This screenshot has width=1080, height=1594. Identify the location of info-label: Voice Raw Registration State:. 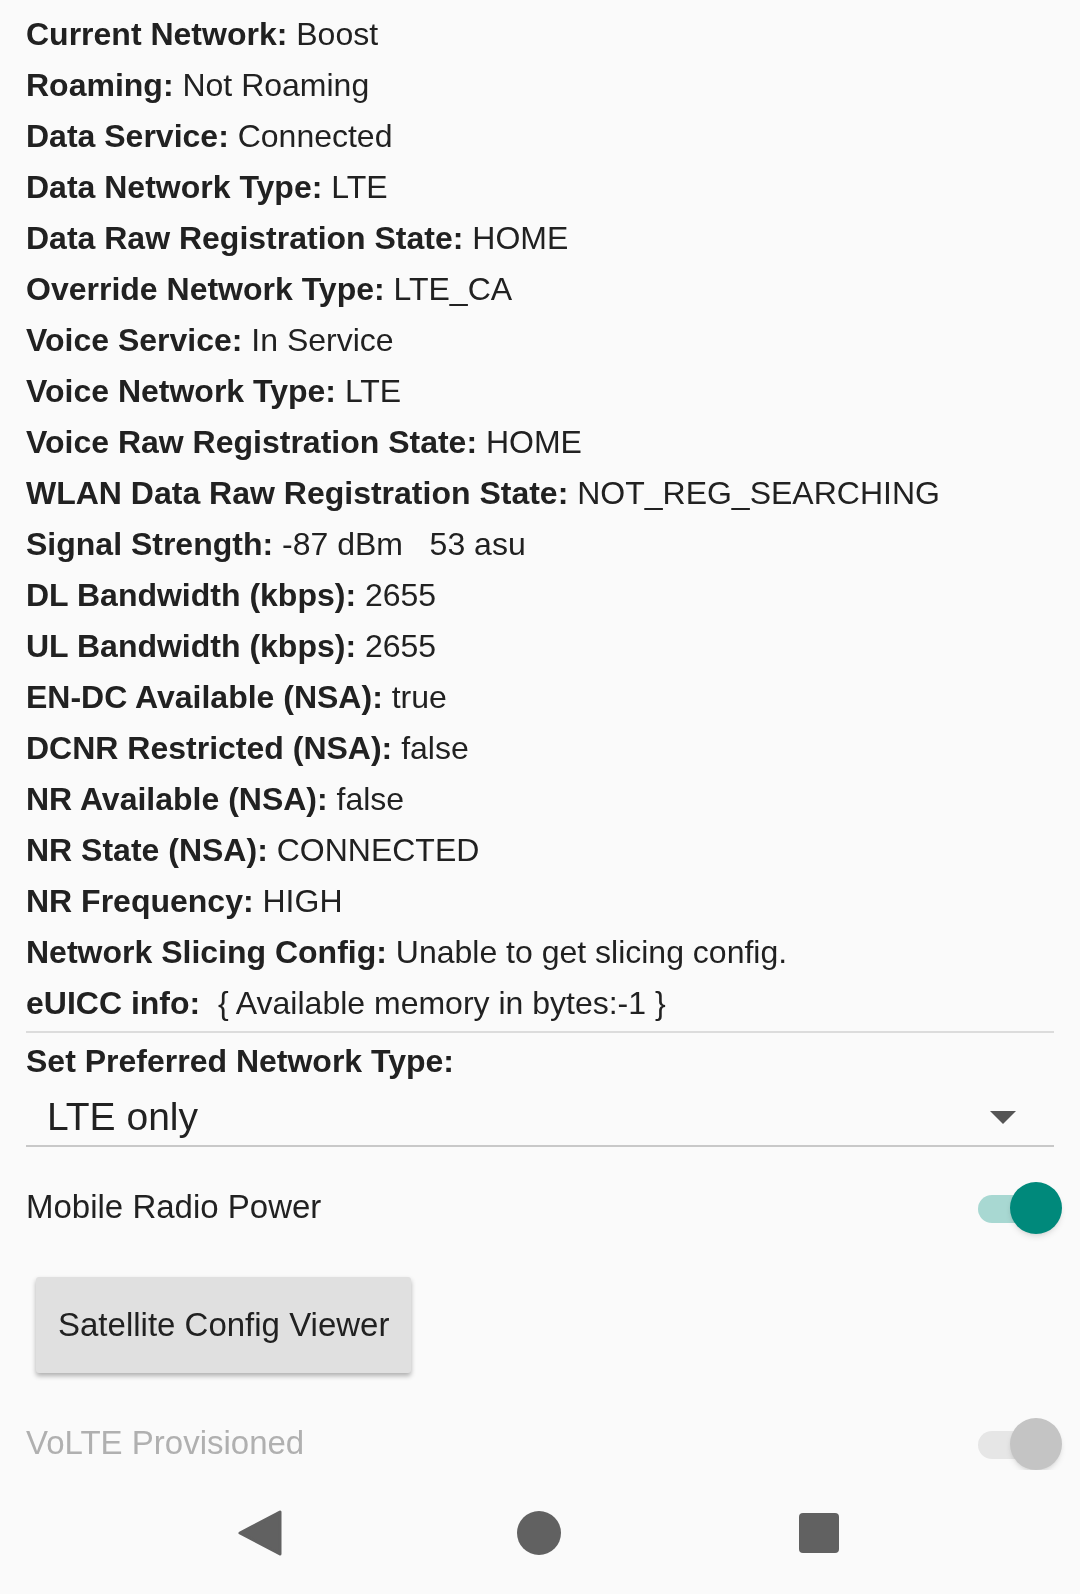
(252, 442).